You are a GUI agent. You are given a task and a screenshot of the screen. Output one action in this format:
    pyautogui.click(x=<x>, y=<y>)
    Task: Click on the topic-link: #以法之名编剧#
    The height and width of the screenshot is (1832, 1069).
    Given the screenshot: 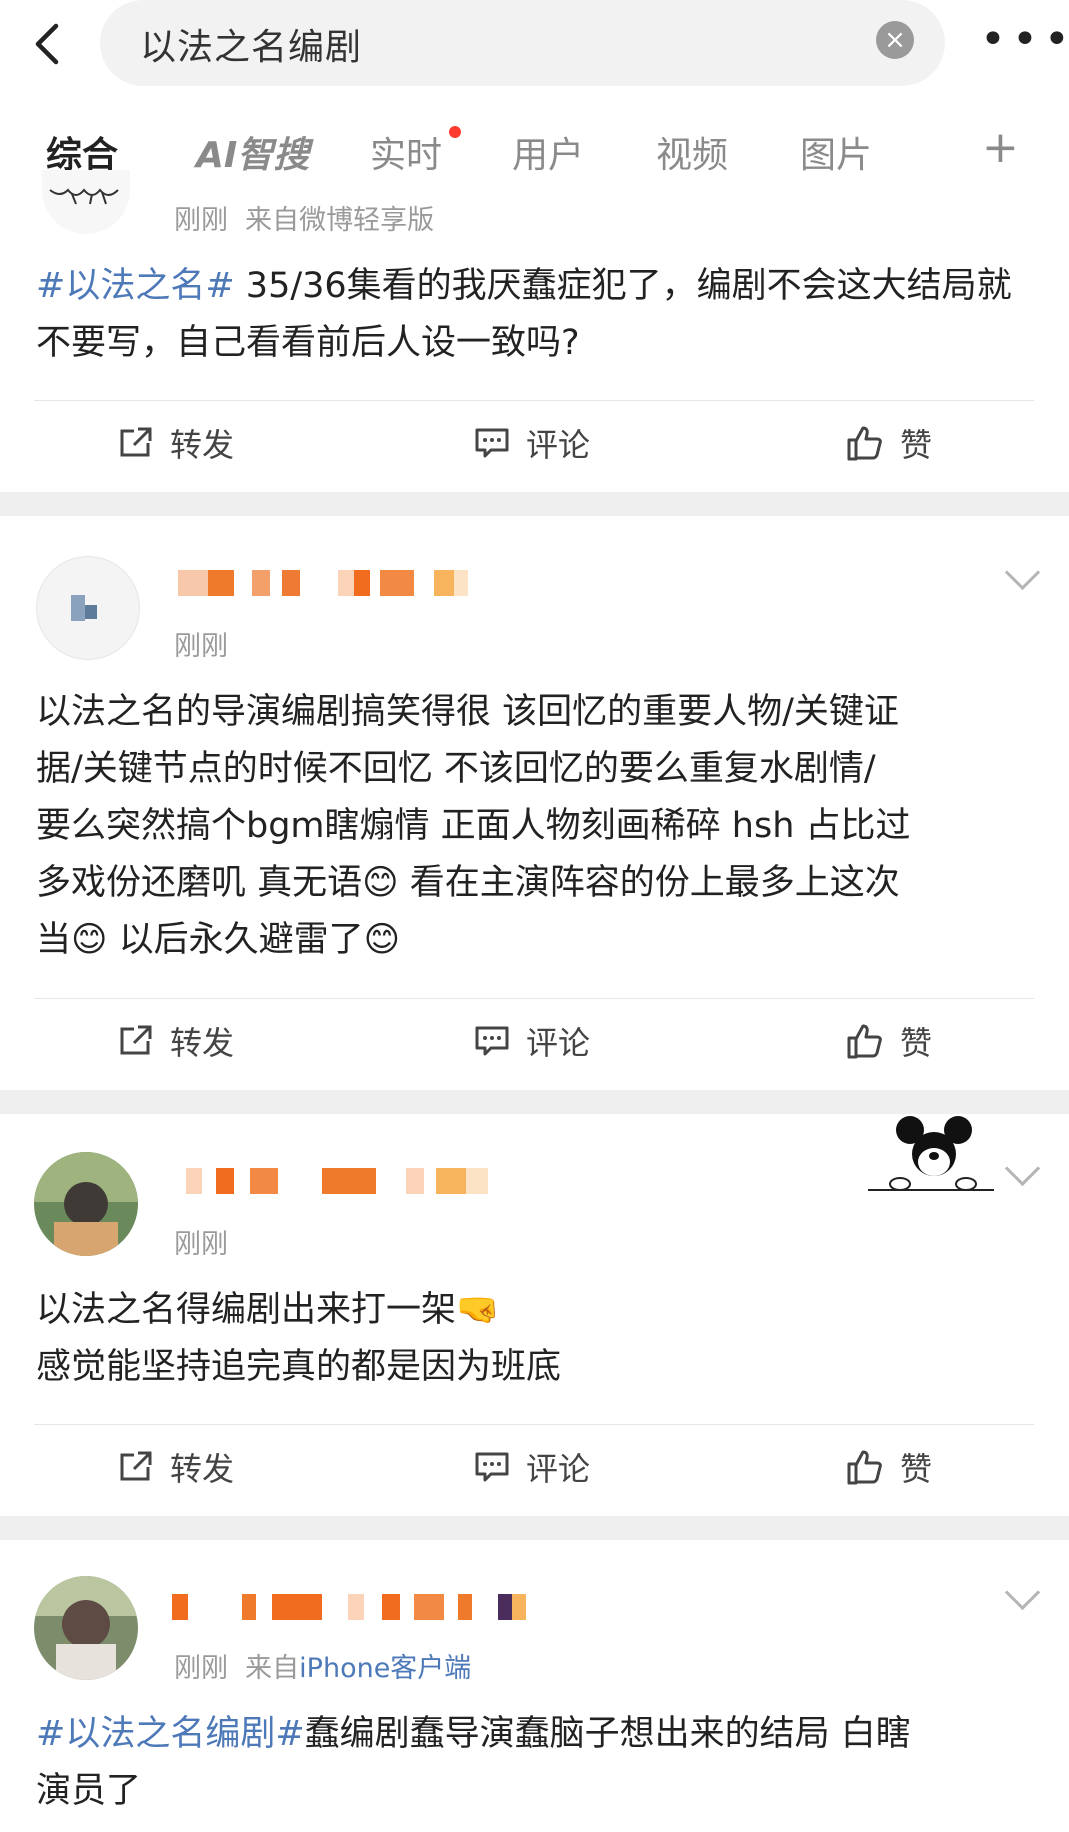 What is the action you would take?
    pyautogui.click(x=170, y=1734)
    